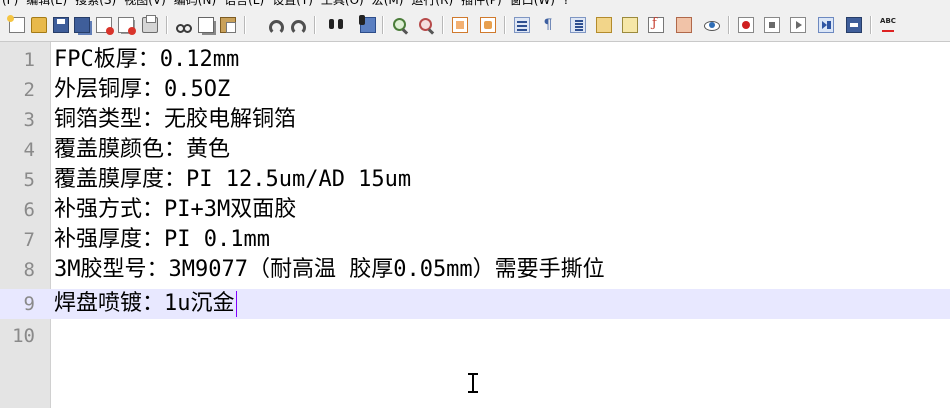  Describe the element at coordinates (578, 25) in the screenshot. I see `indent-guide-icon` at that location.